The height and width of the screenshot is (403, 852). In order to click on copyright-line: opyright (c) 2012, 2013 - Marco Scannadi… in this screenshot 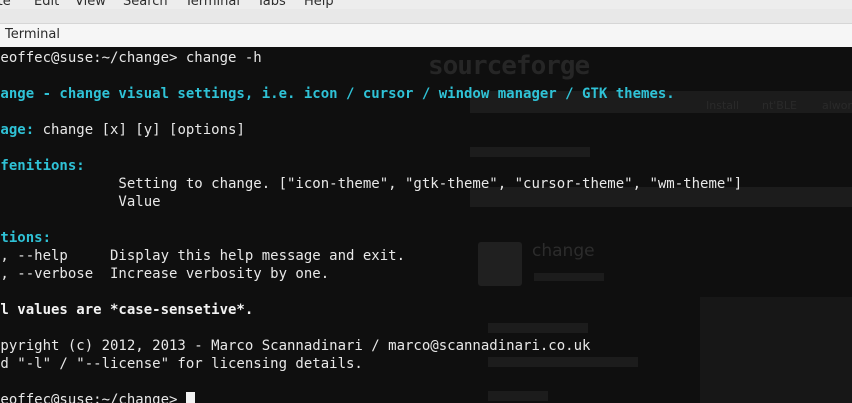, I will do `click(295, 346)`.